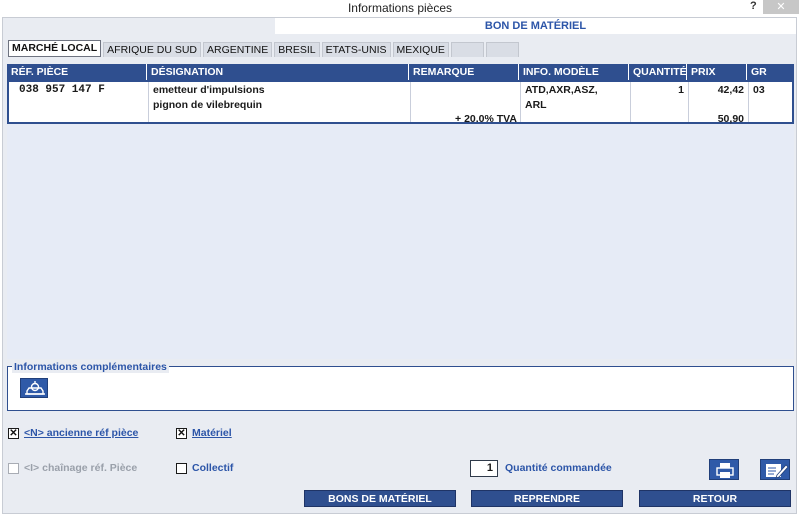  Describe the element at coordinates (770, 102) in the screenshot. I see `cell-gr: 03` at that location.